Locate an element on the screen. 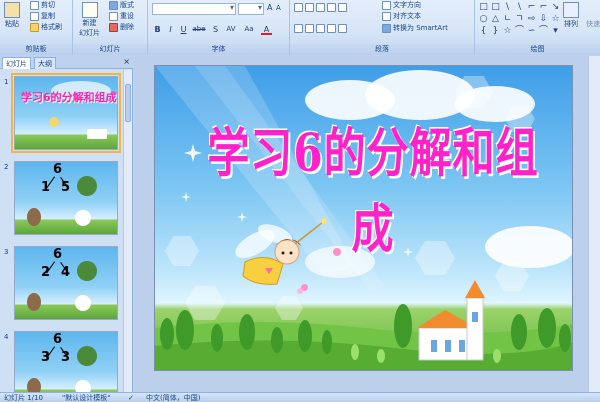  brace-shape-icon: { is located at coordinates (483, 31).